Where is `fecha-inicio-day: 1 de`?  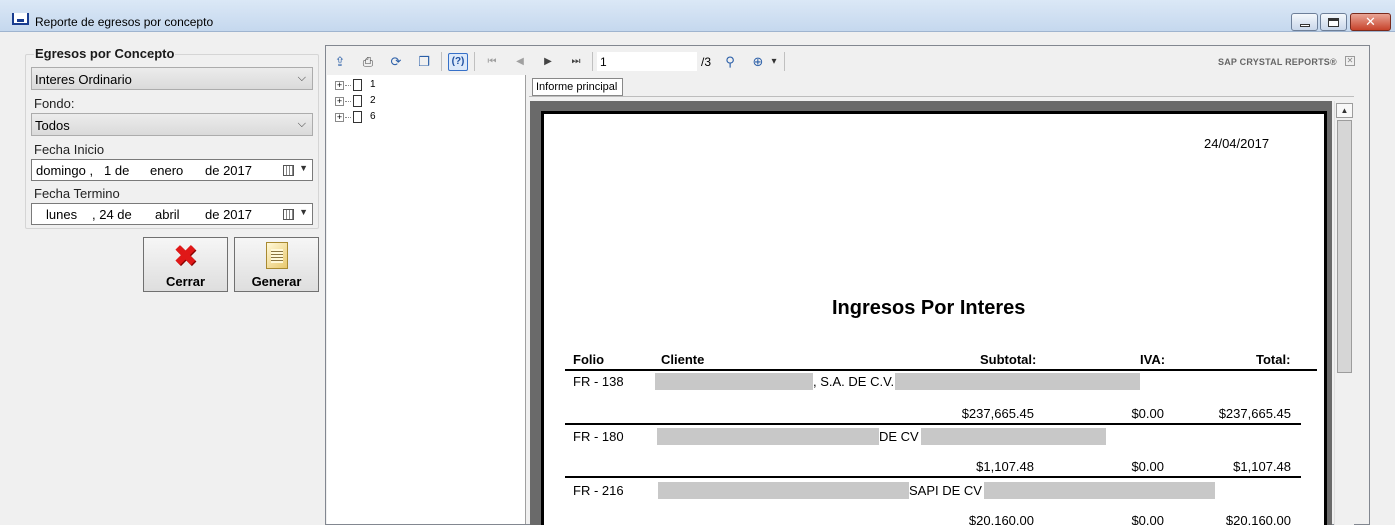
fecha-inicio-day: 1 de is located at coordinates (116, 170).